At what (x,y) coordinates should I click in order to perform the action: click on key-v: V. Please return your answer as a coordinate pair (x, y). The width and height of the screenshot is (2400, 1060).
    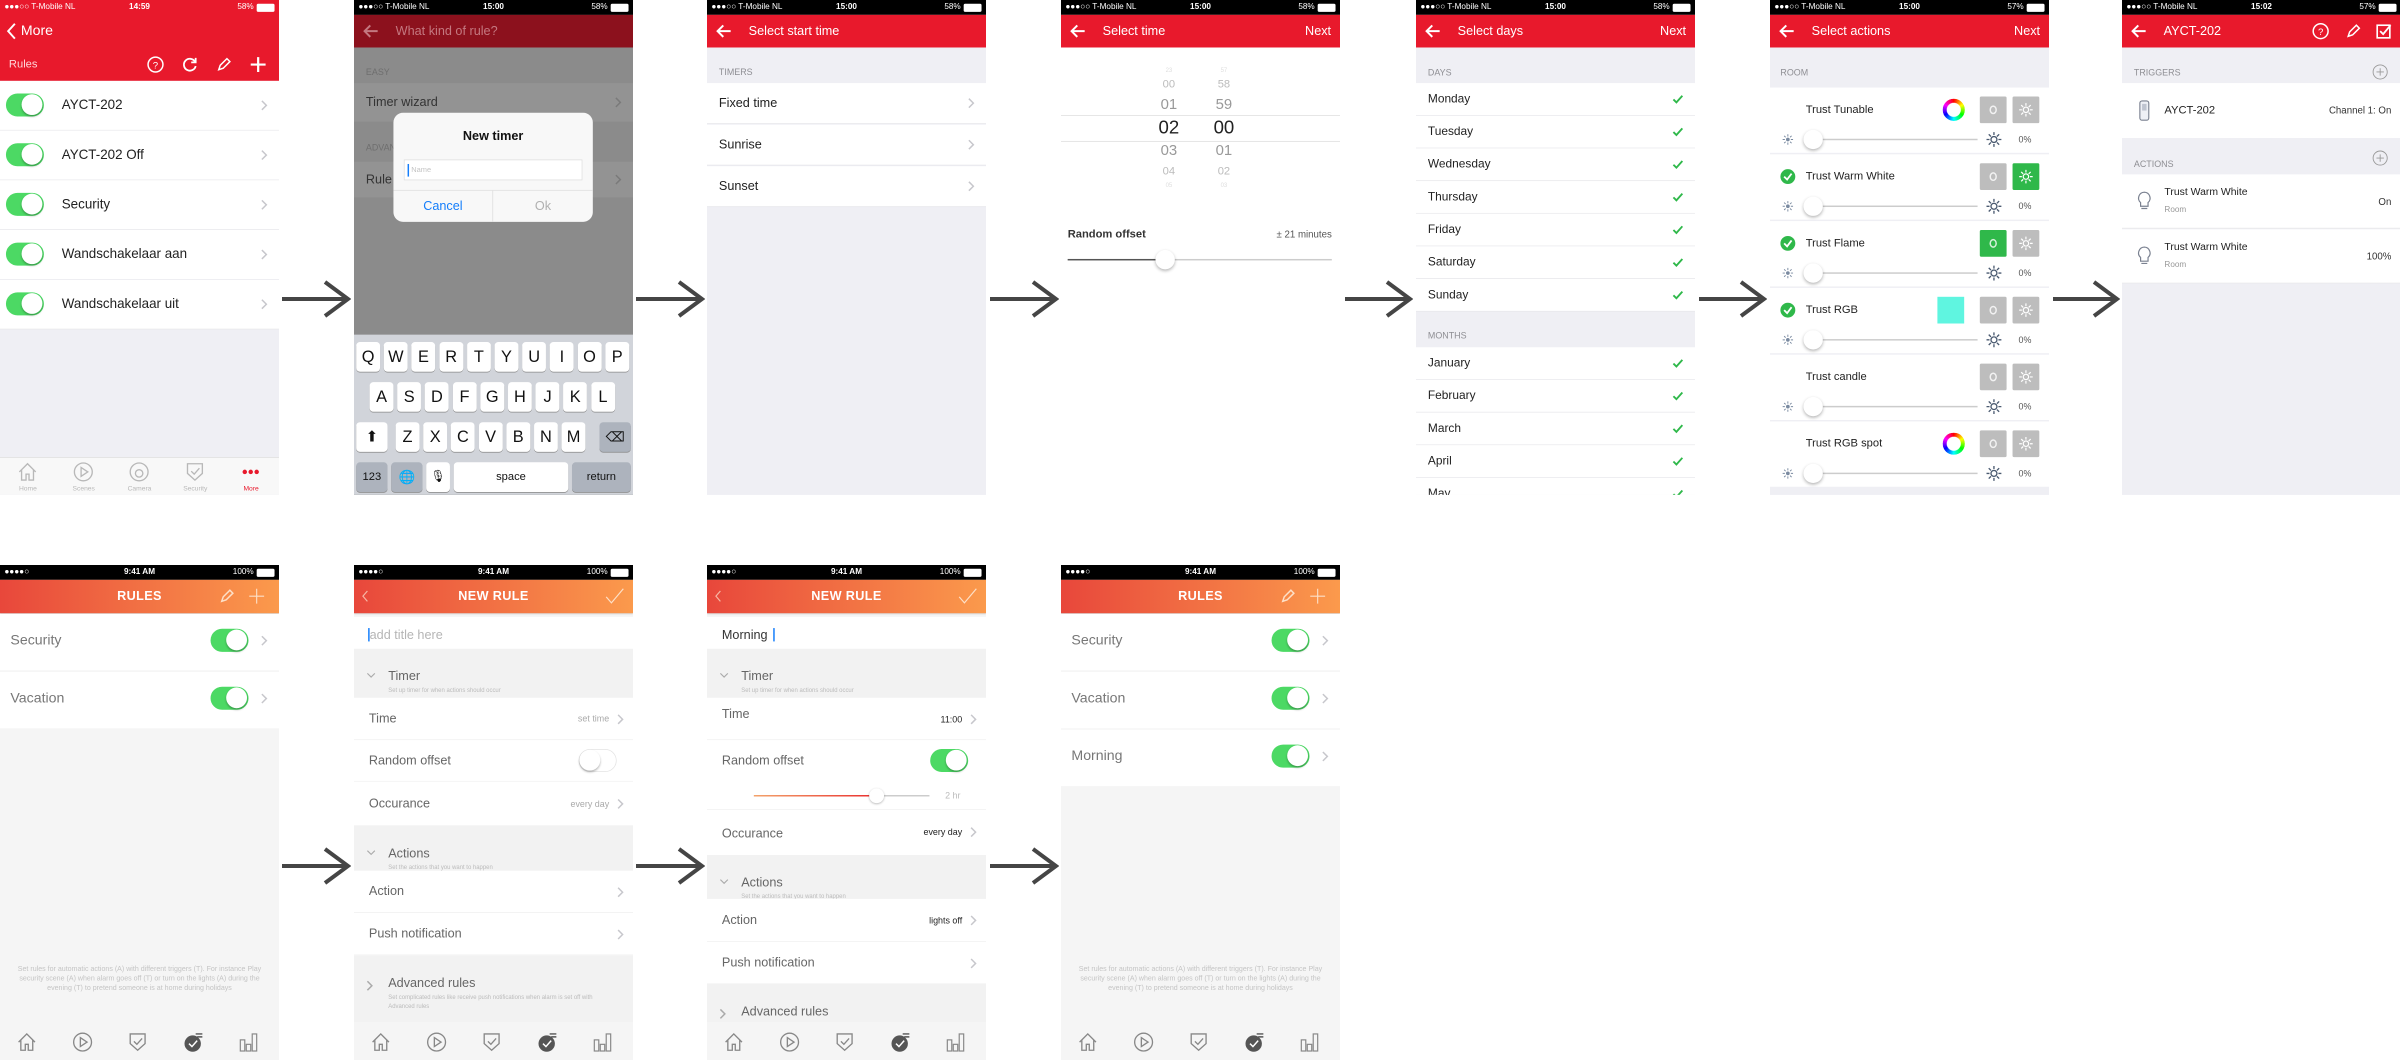
    Looking at the image, I should click on (490, 437).